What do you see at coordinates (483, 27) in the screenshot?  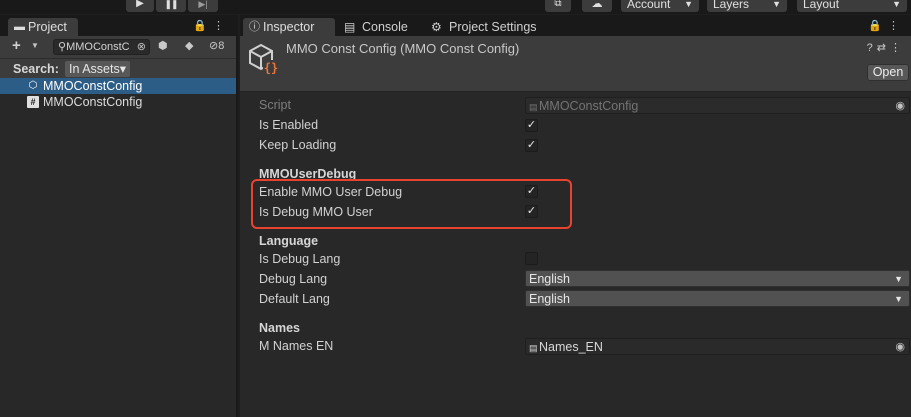 I see `tab-project-settings: ⚙ Project Settings` at bounding box center [483, 27].